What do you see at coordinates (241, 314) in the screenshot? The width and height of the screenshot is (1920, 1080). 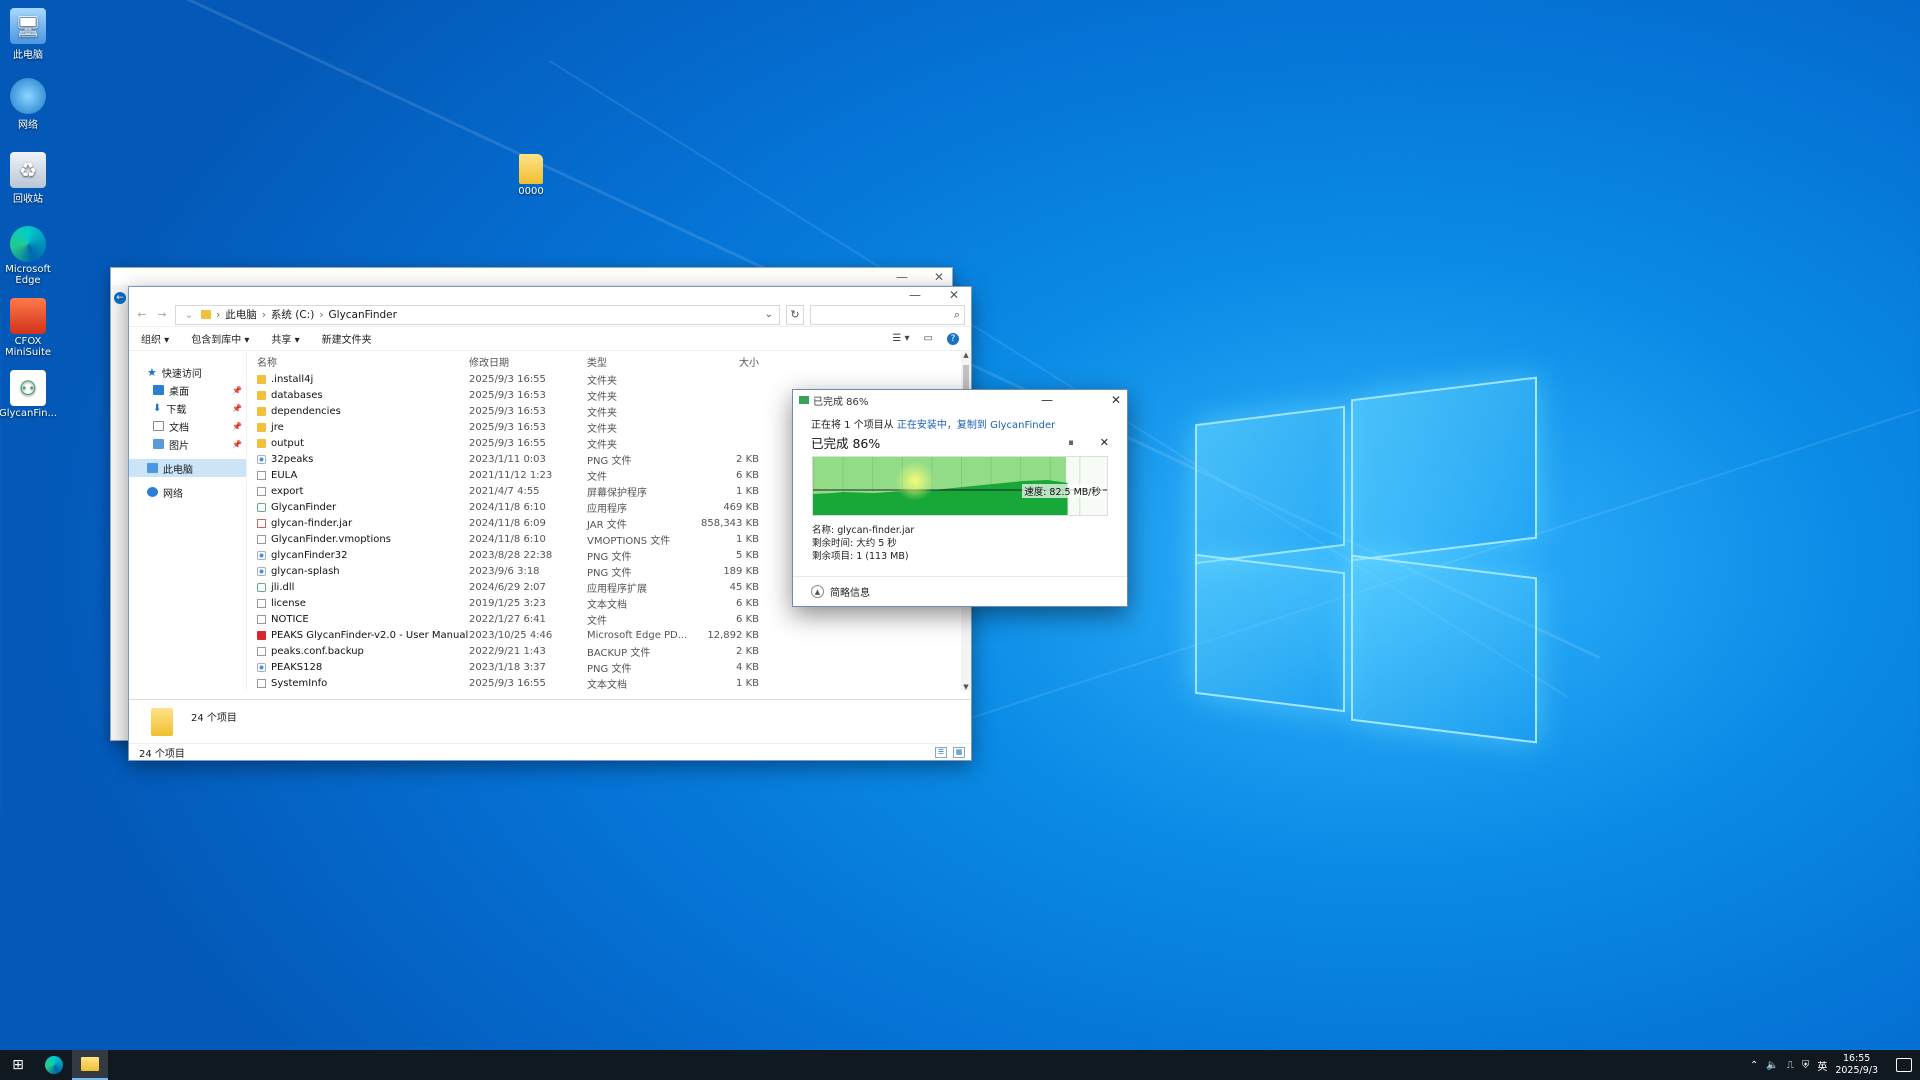 I see `breadcrumb-item: 此电脑` at bounding box center [241, 314].